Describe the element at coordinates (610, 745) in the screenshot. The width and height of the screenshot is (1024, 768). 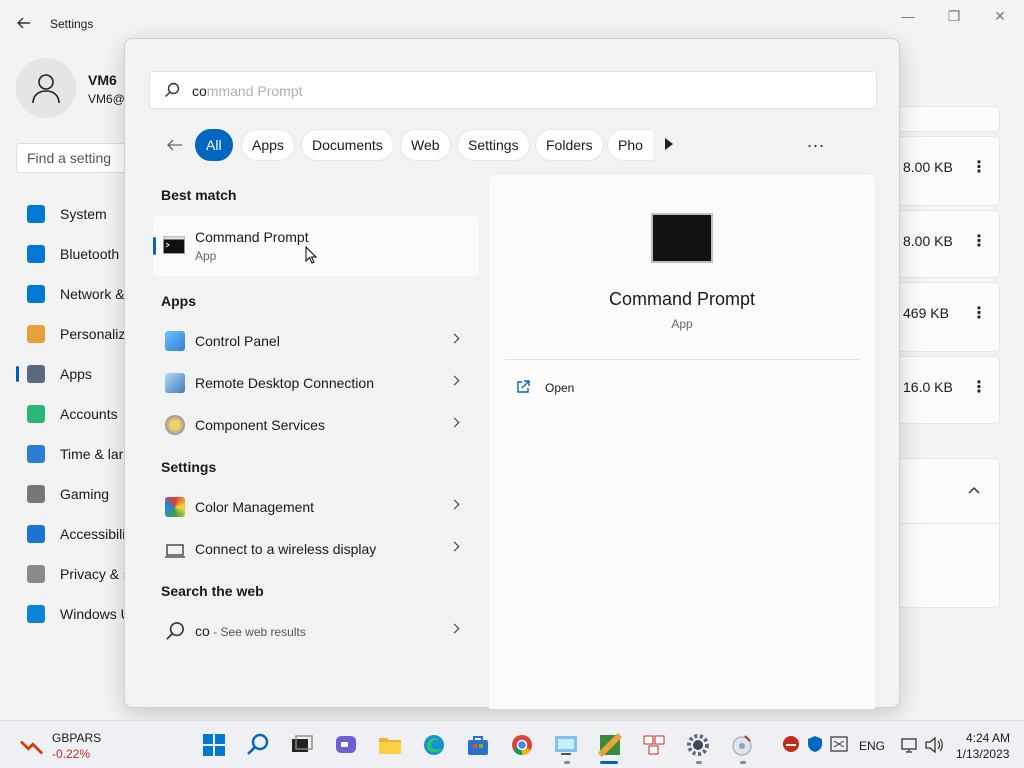
I see `media-app-icon` at that location.